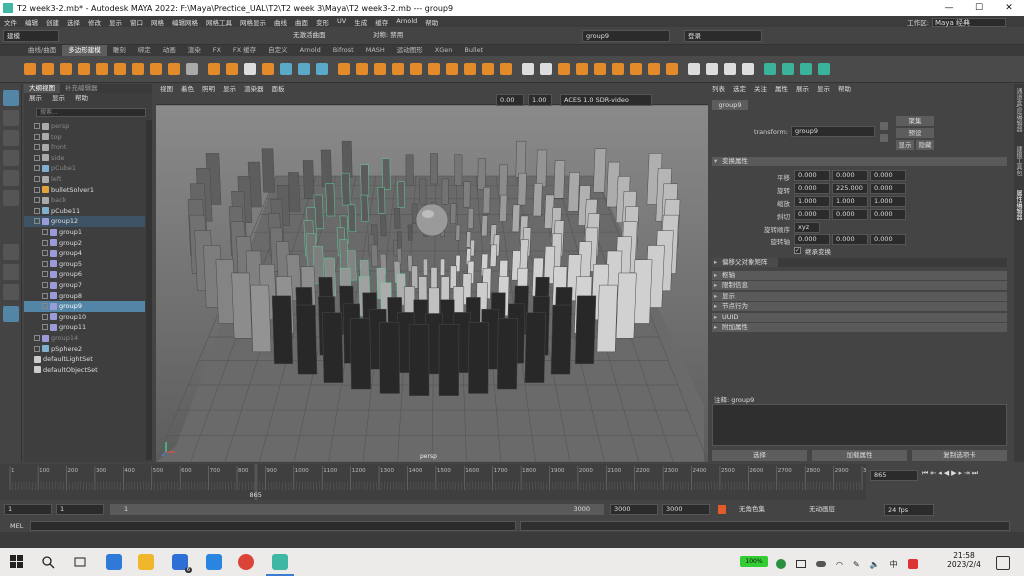 The height and width of the screenshot is (576, 1024). Describe the element at coordinates (975, 475) in the screenshot. I see `go-end-icon: ⏭` at that location.